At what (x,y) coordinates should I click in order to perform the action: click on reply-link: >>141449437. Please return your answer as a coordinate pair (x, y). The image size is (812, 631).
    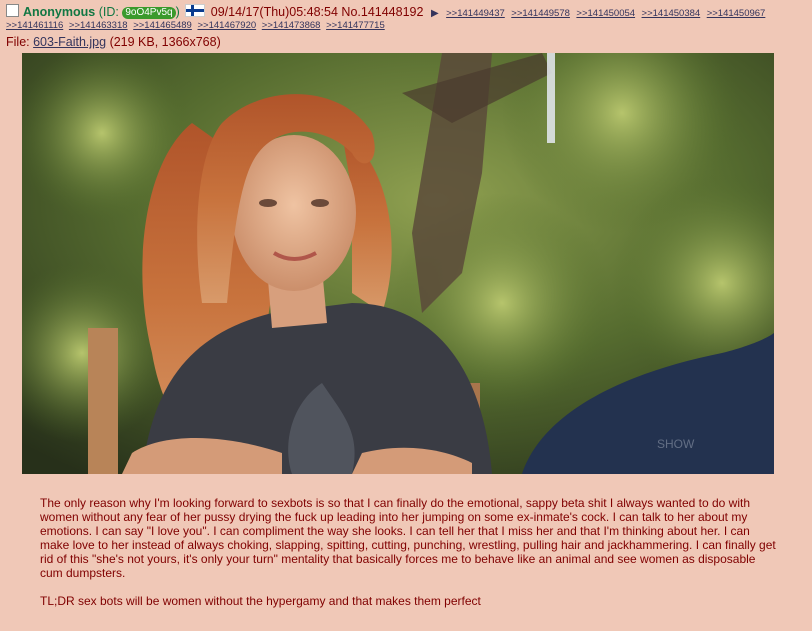
    Looking at the image, I should click on (475, 13).